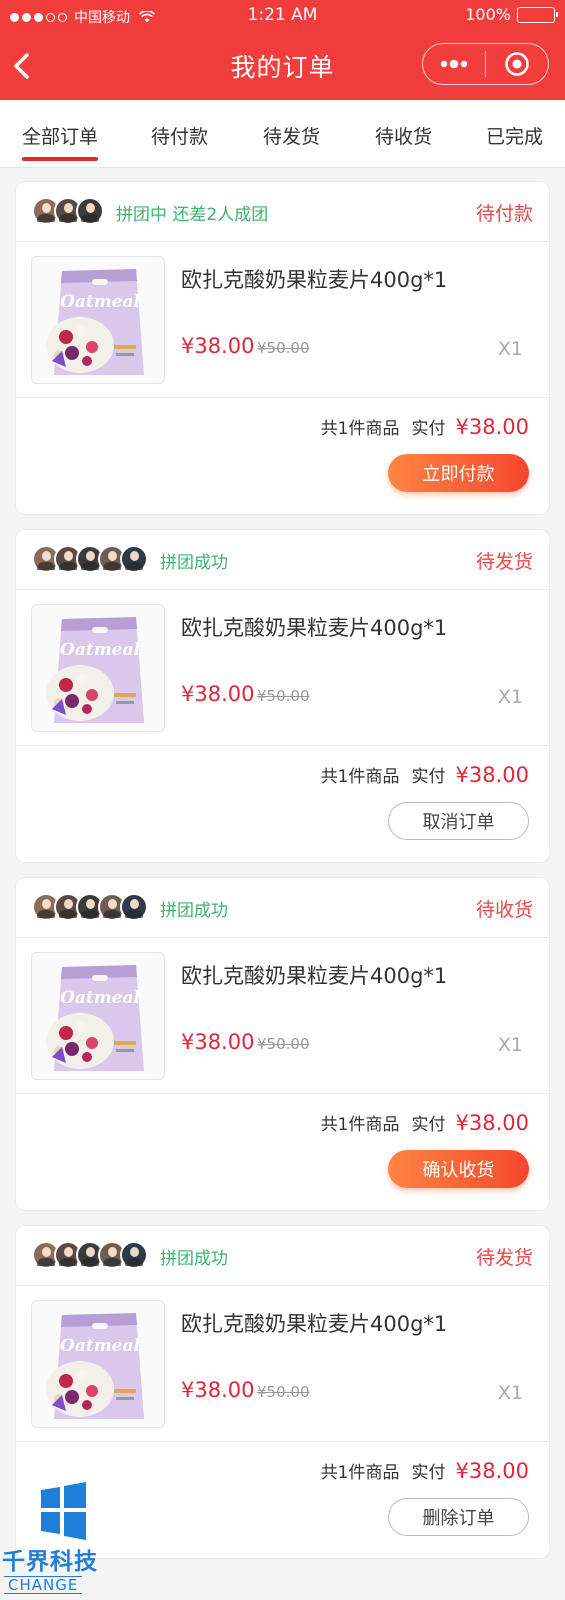 The width and height of the screenshot is (565, 1600). I want to click on order-action-button: 确认收货, so click(458, 1169).